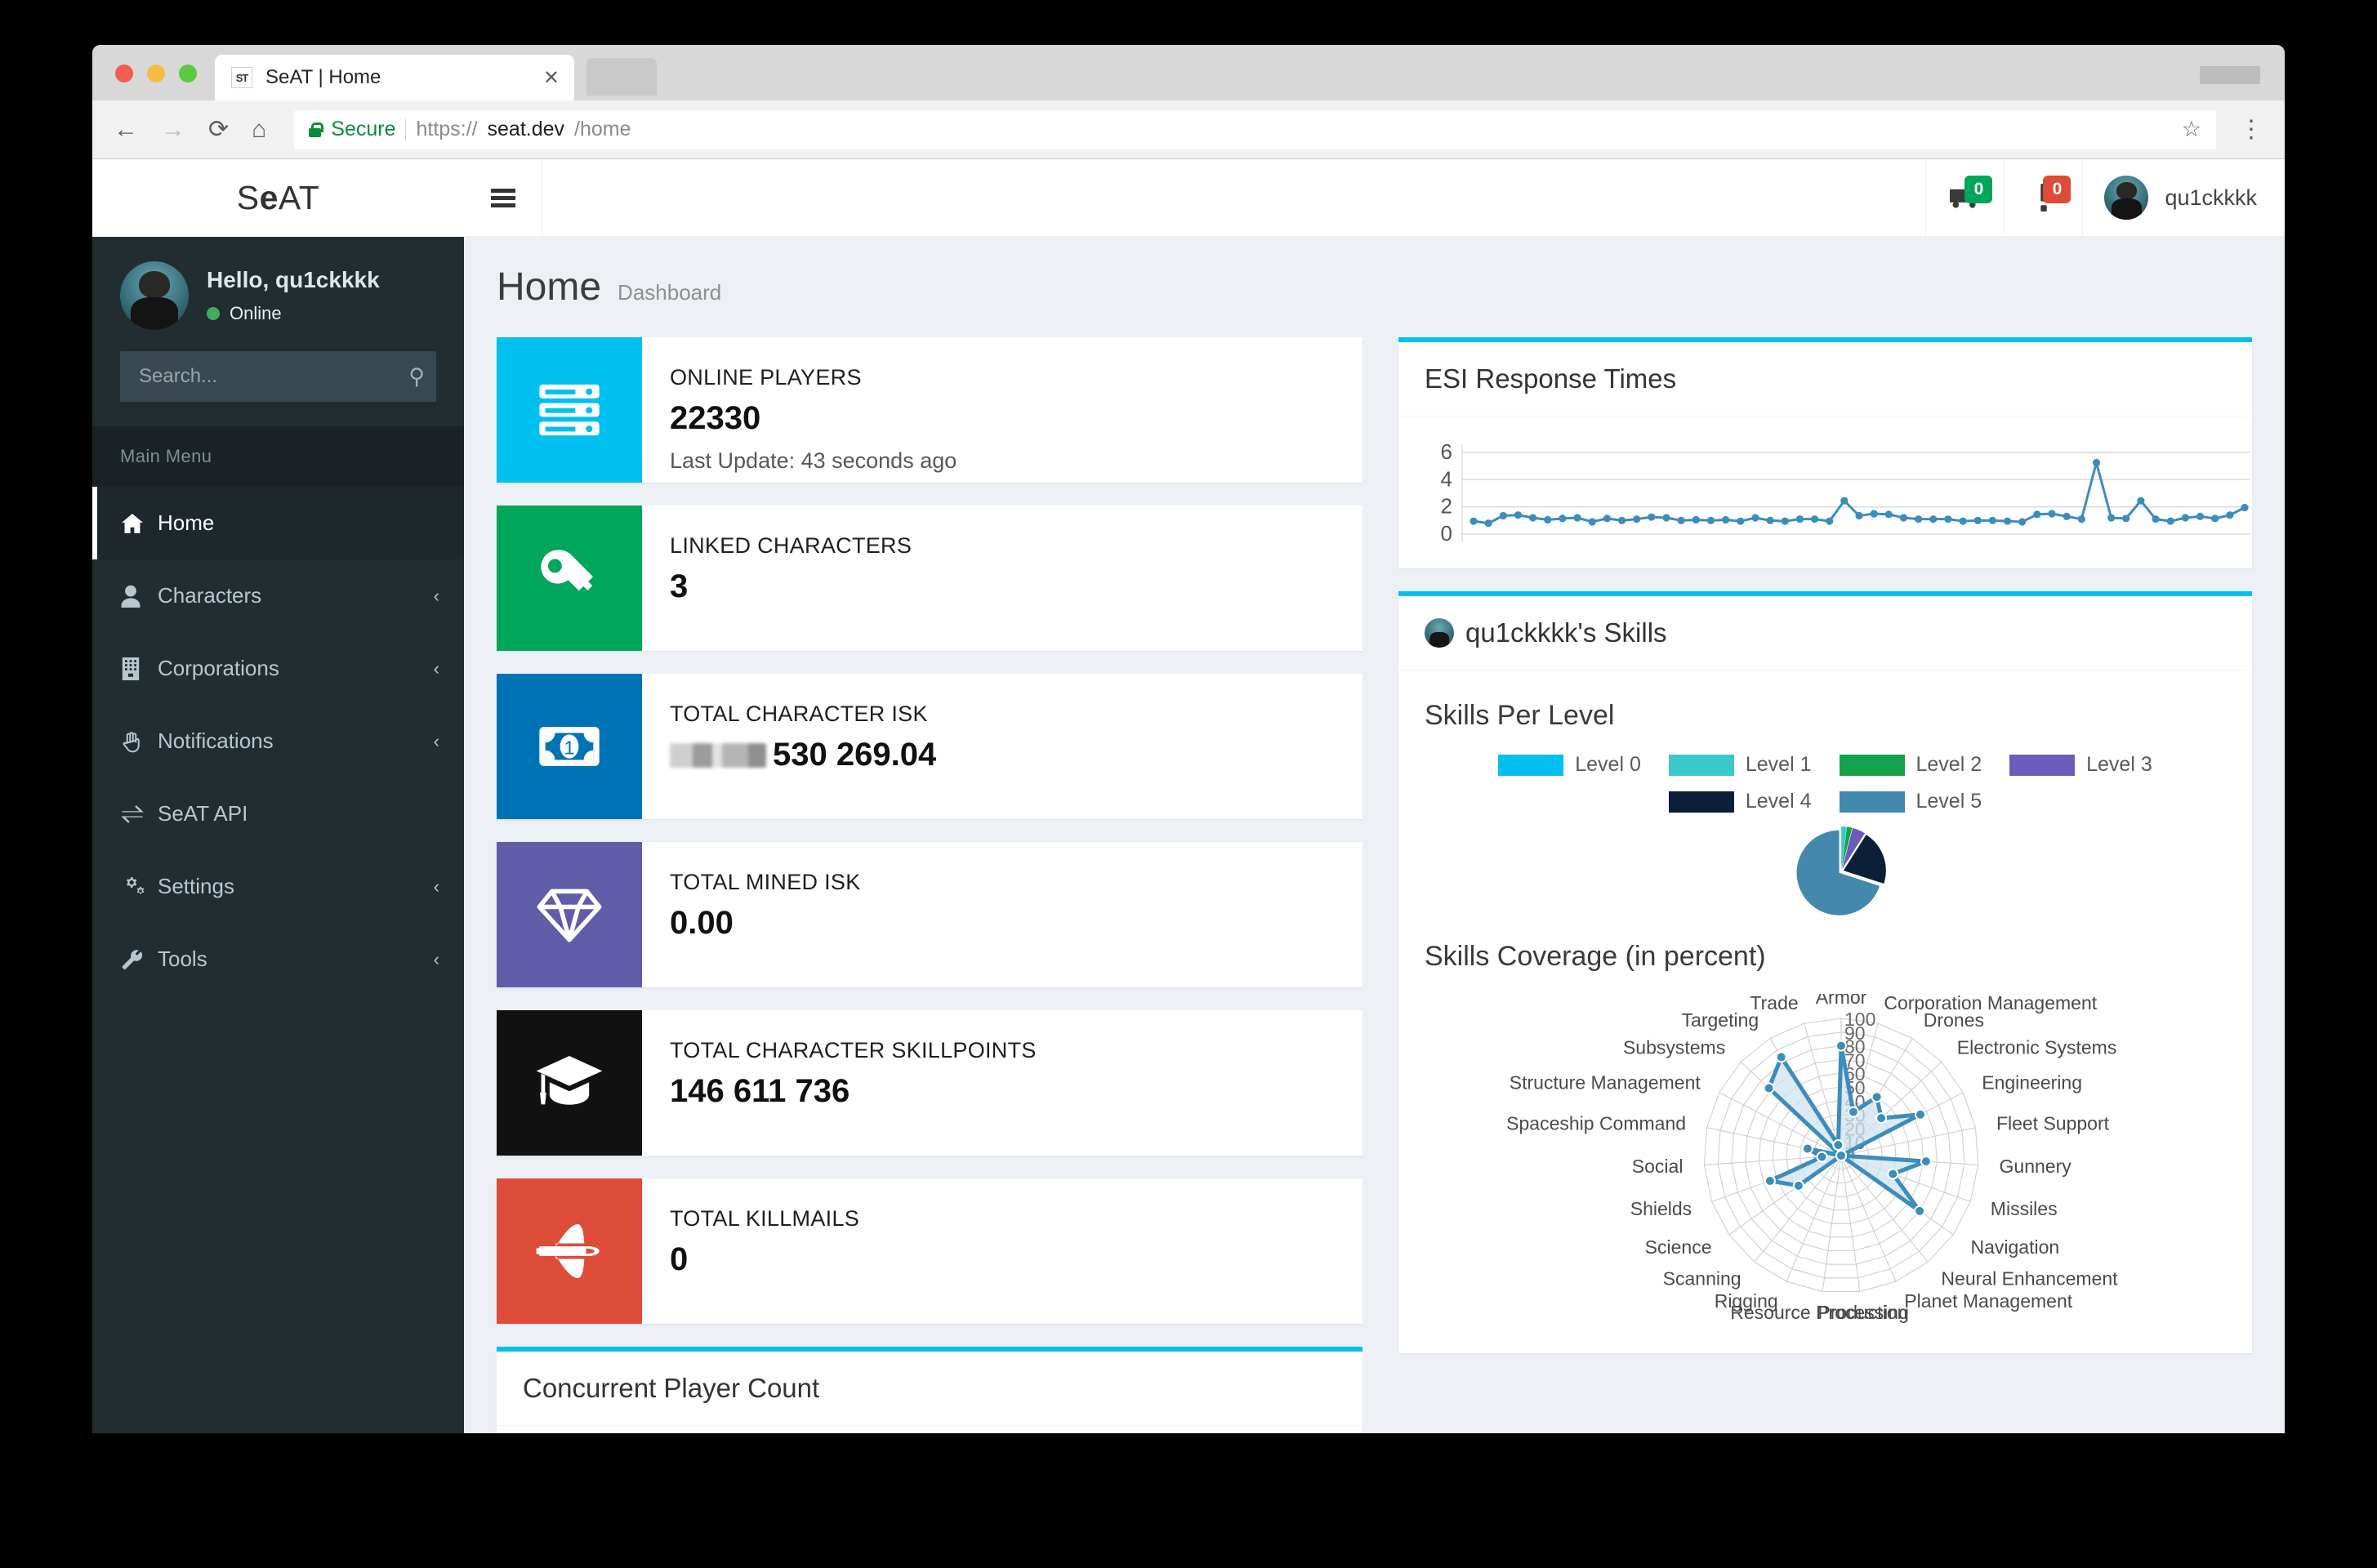 This screenshot has height=1568, width=2377. What do you see at coordinates (259, 129) in the screenshot?
I see `home-icon: ⌂` at bounding box center [259, 129].